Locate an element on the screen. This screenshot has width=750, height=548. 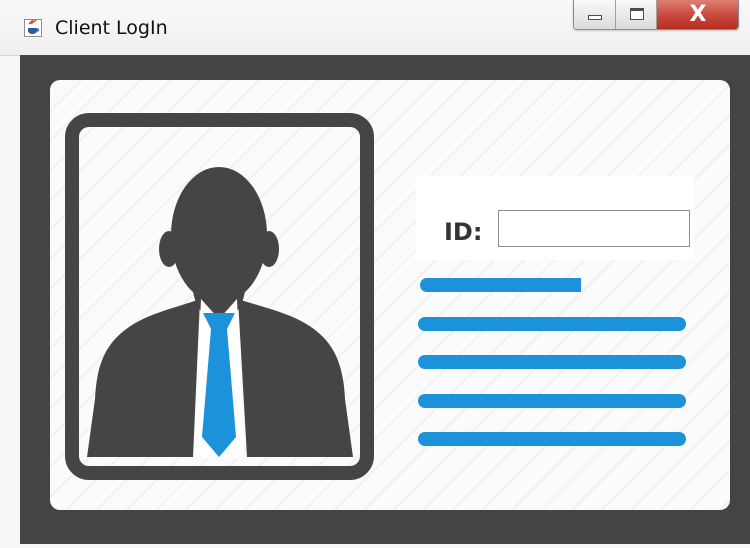
maximize-button is located at coordinates (636, 14).